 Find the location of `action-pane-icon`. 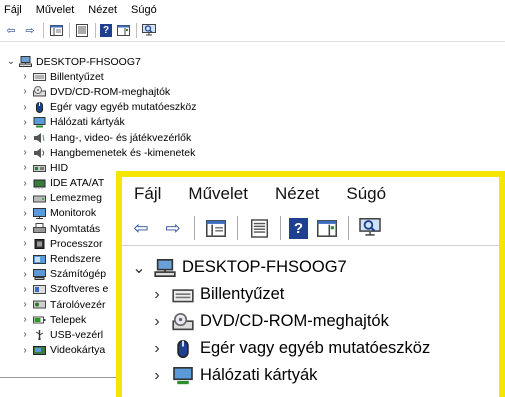

action-pane-icon is located at coordinates (123, 30).